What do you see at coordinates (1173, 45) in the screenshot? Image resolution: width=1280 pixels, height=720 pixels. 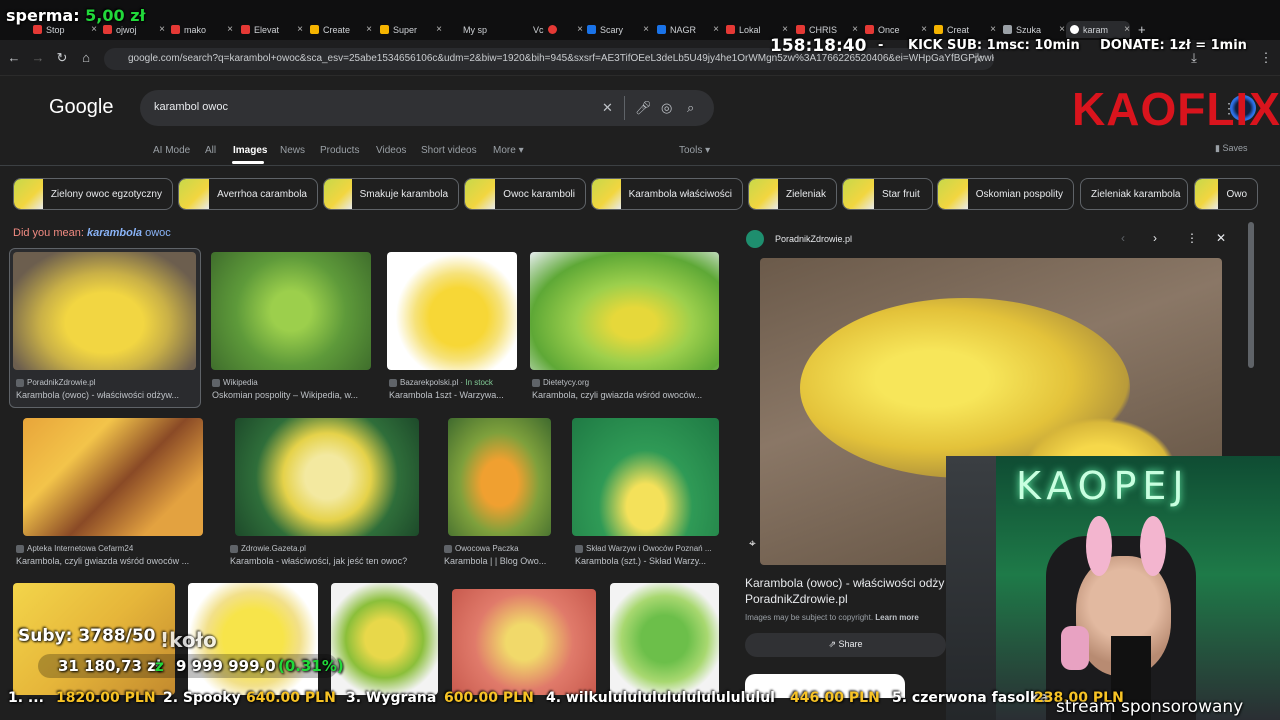 I see `donate-info: DONATE: 1zł = 1min` at bounding box center [1173, 45].